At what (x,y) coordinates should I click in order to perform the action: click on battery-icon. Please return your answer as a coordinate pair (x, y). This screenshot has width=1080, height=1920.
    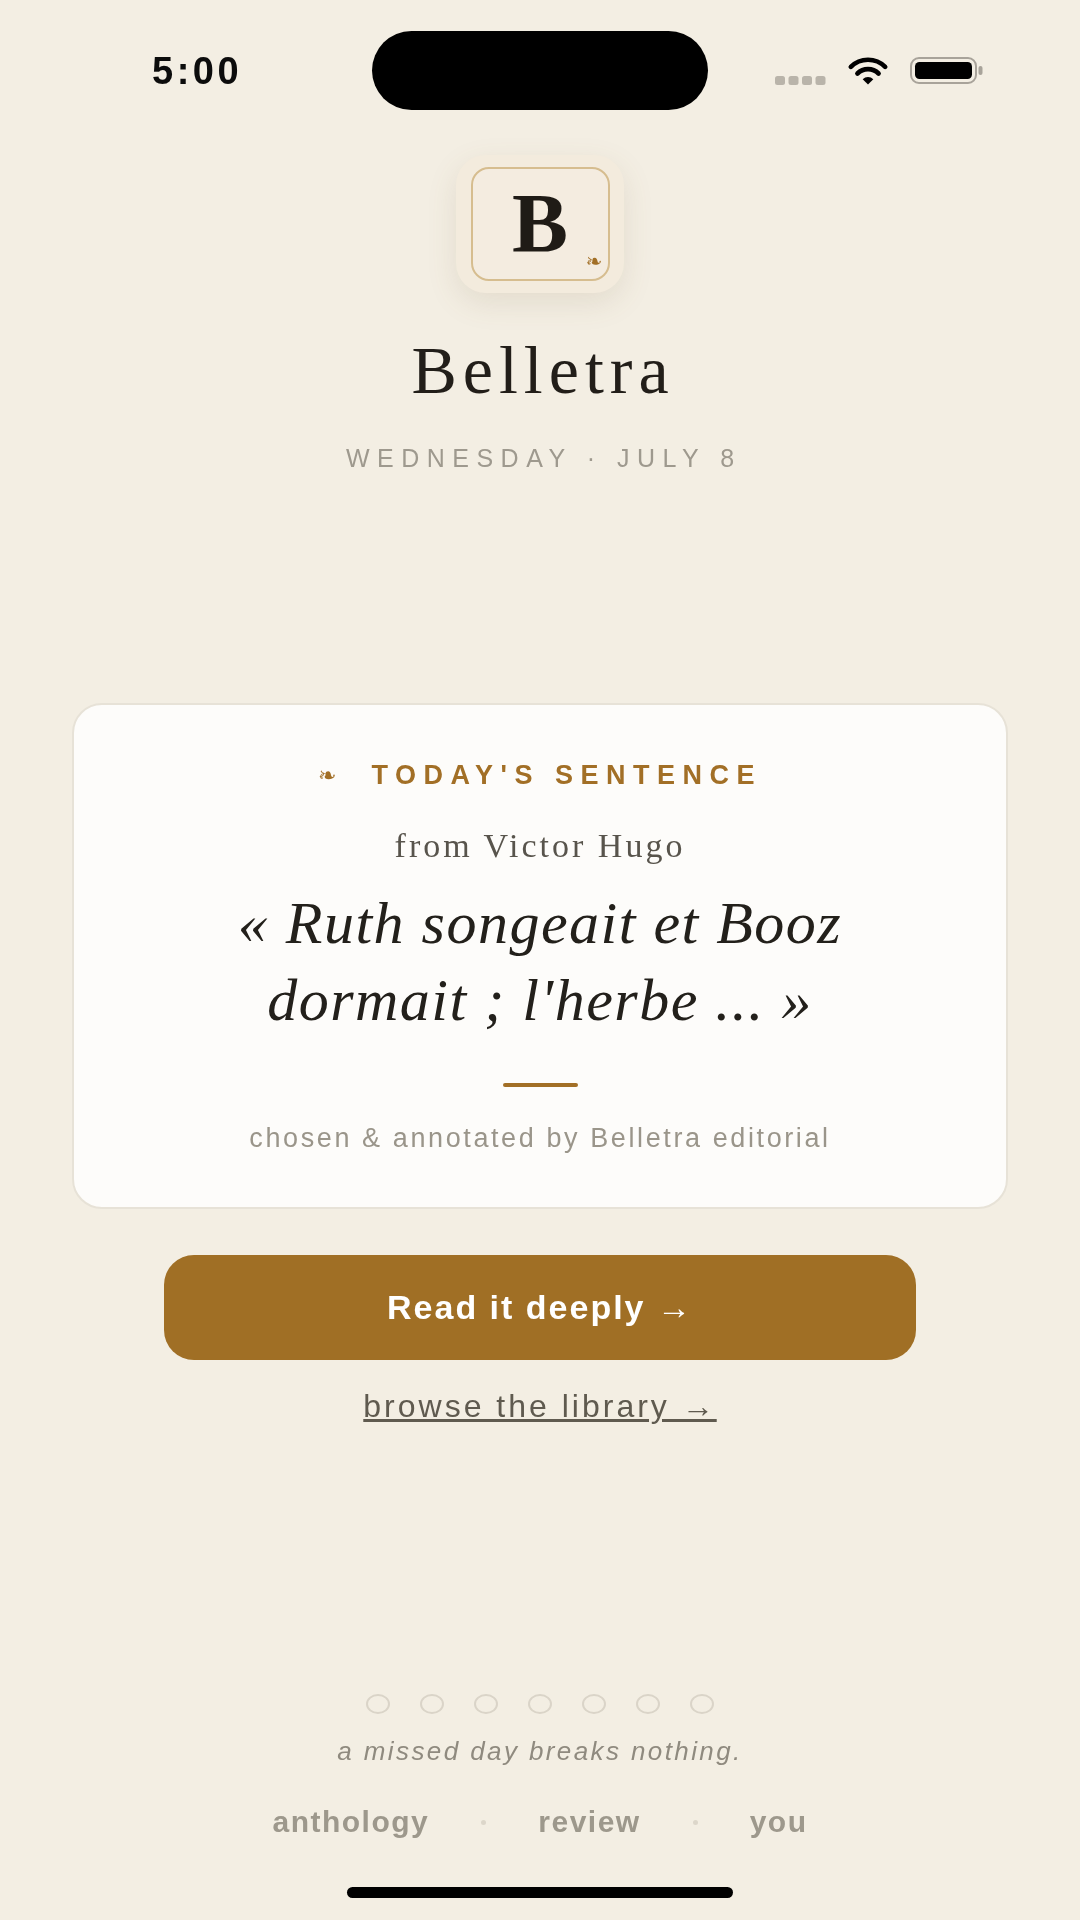
    Looking at the image, I should click on (946, 70).